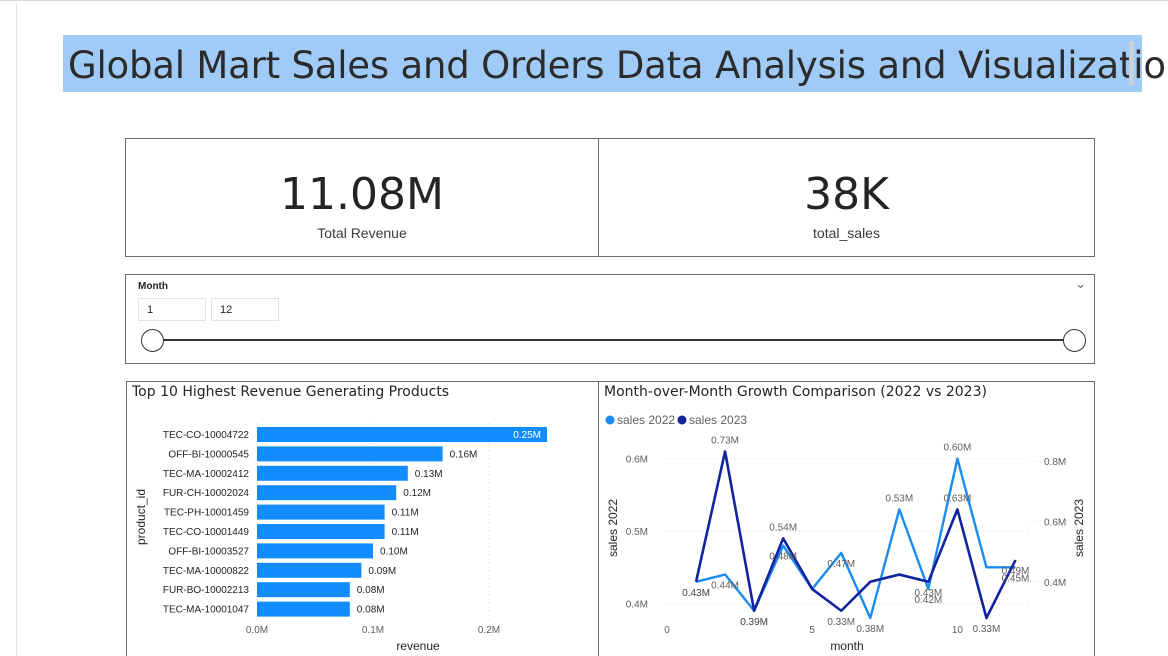  I want to click on data-label: 0.38M, so click(870, 629).